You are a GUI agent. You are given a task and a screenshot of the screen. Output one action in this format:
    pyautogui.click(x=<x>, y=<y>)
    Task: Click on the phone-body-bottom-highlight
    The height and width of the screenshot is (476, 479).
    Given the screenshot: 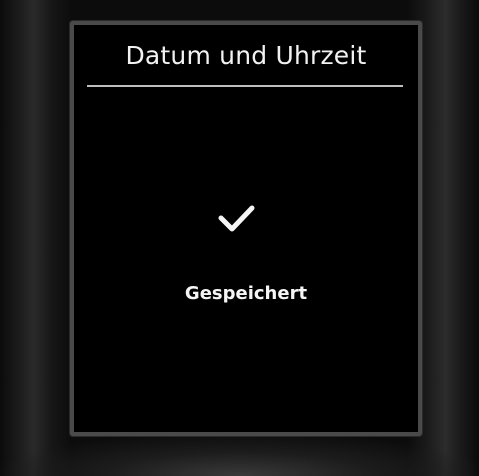 What is the action you would take?
    pyautogui.click(x=239, y=455)
    